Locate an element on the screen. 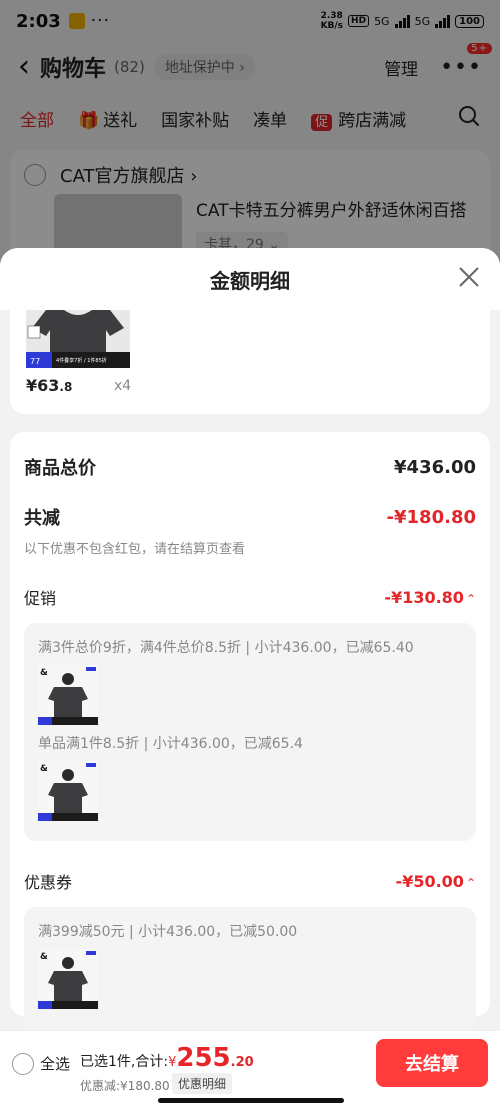 This screenshot has width=500, height=1111. sheet-title: 金额明细 is located at coordinates (250, 280).